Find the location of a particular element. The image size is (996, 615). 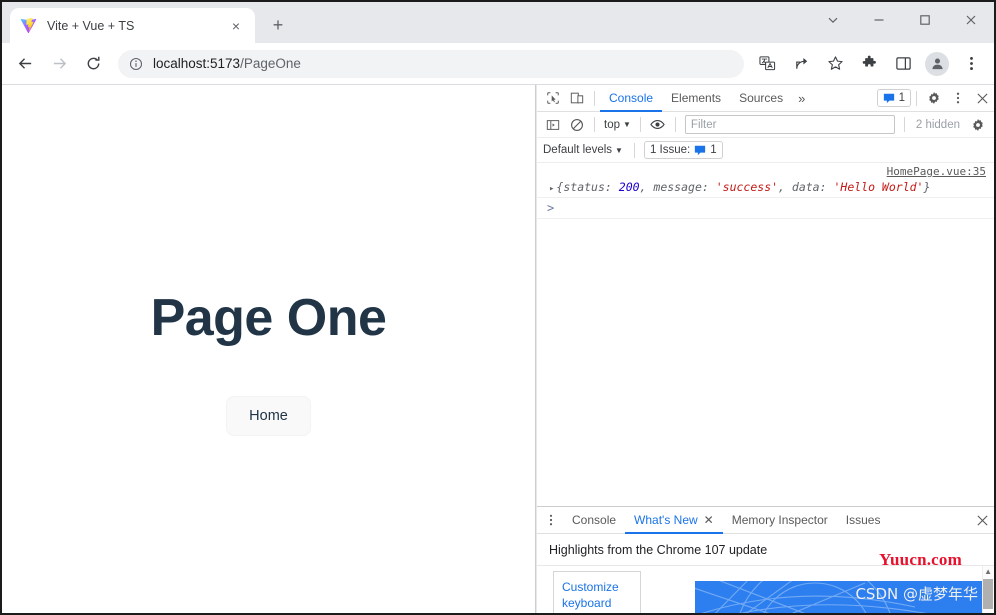

issue-chip-count: 1 is located at coordinates (713, 150).